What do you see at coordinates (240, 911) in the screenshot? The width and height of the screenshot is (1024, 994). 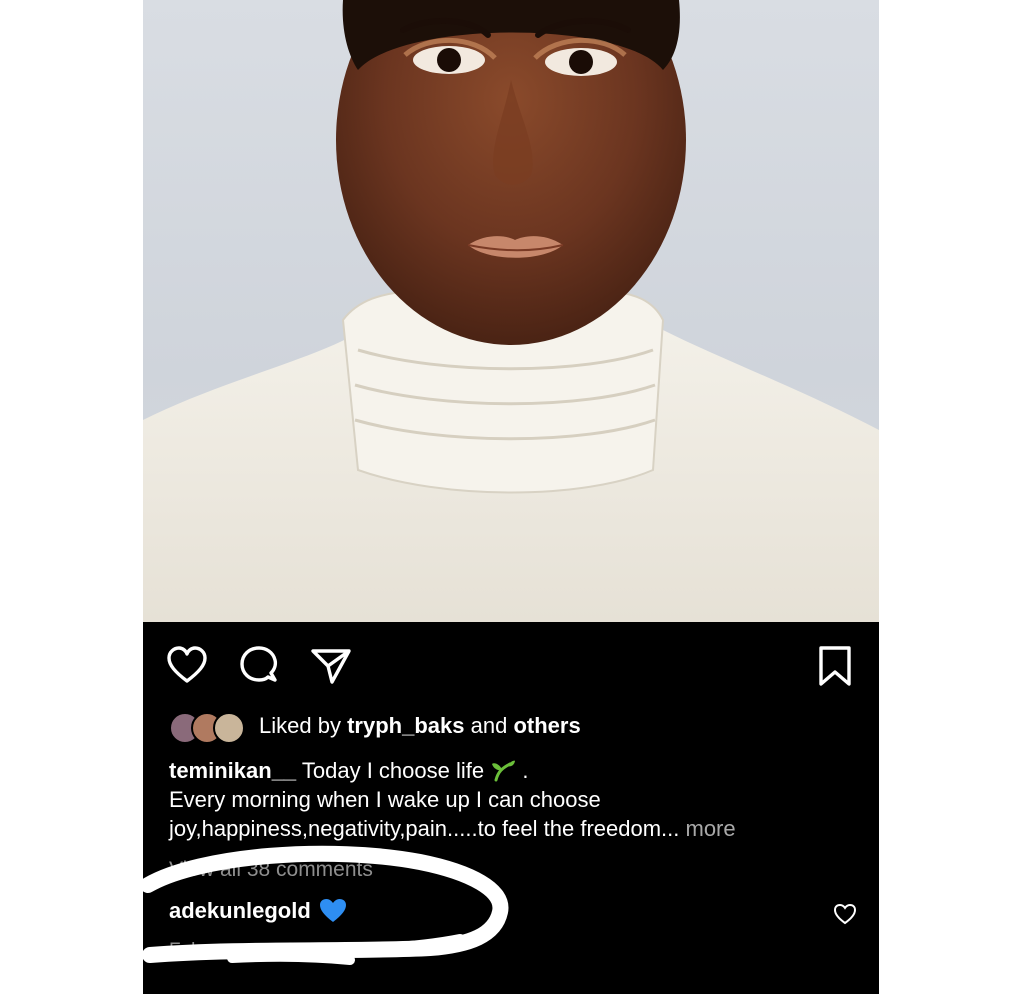 I see `comment-username: adekunlegold` at bounding box center [240, 911].